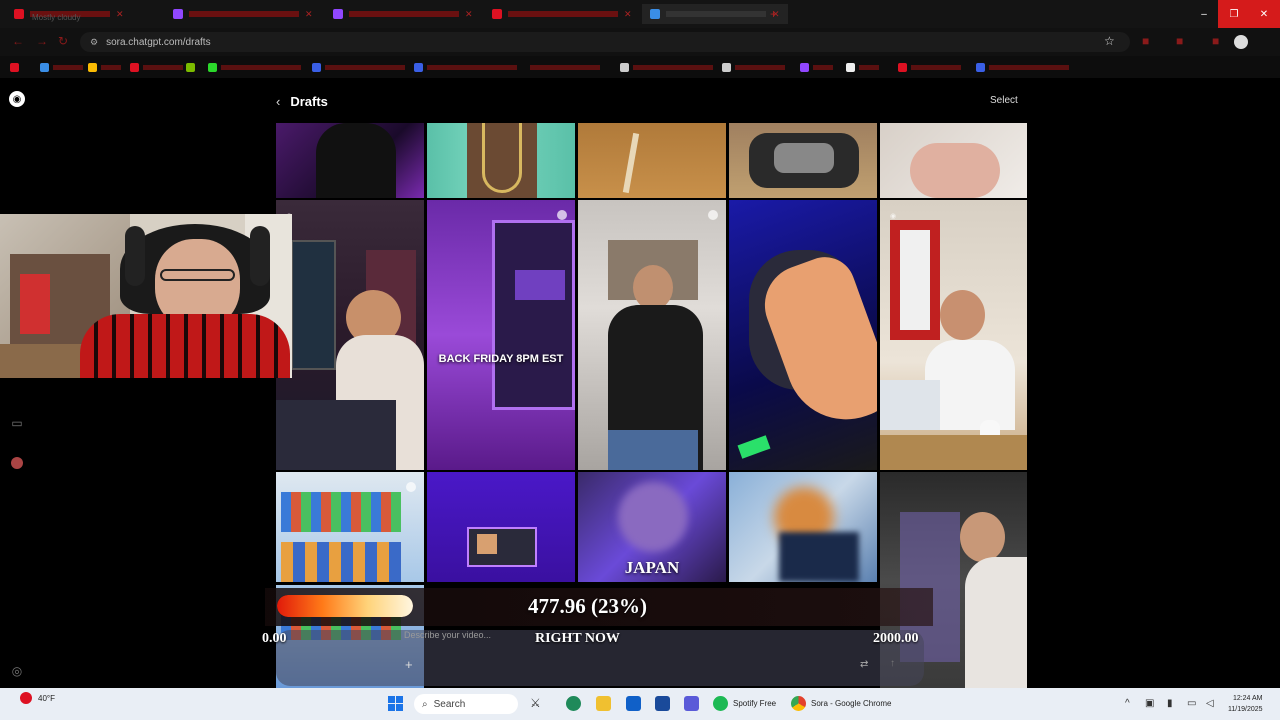 The width and height of the screenshot is (1280, 720). What do you see at coordinates (18, 41) in the screenshot?
I see `back-nav-icon: ←` at bounding box center [18, 41].